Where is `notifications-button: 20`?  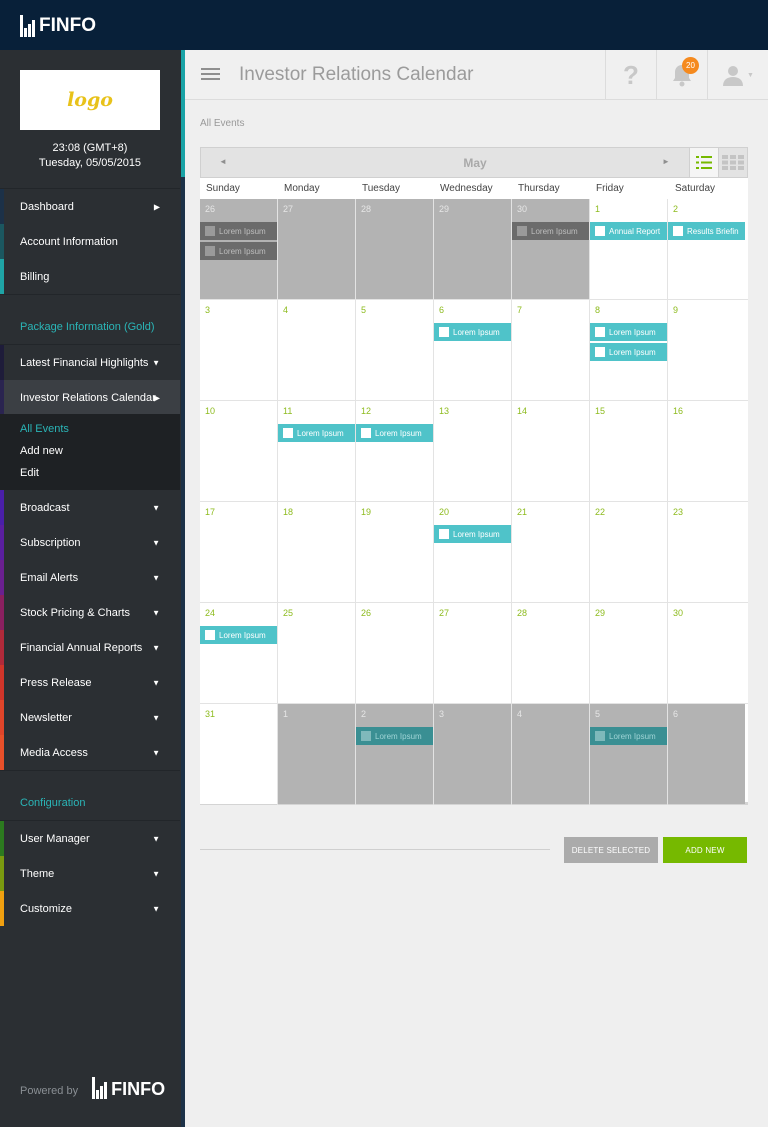
notifications-button: 20 is located at coordinates (681, 75).